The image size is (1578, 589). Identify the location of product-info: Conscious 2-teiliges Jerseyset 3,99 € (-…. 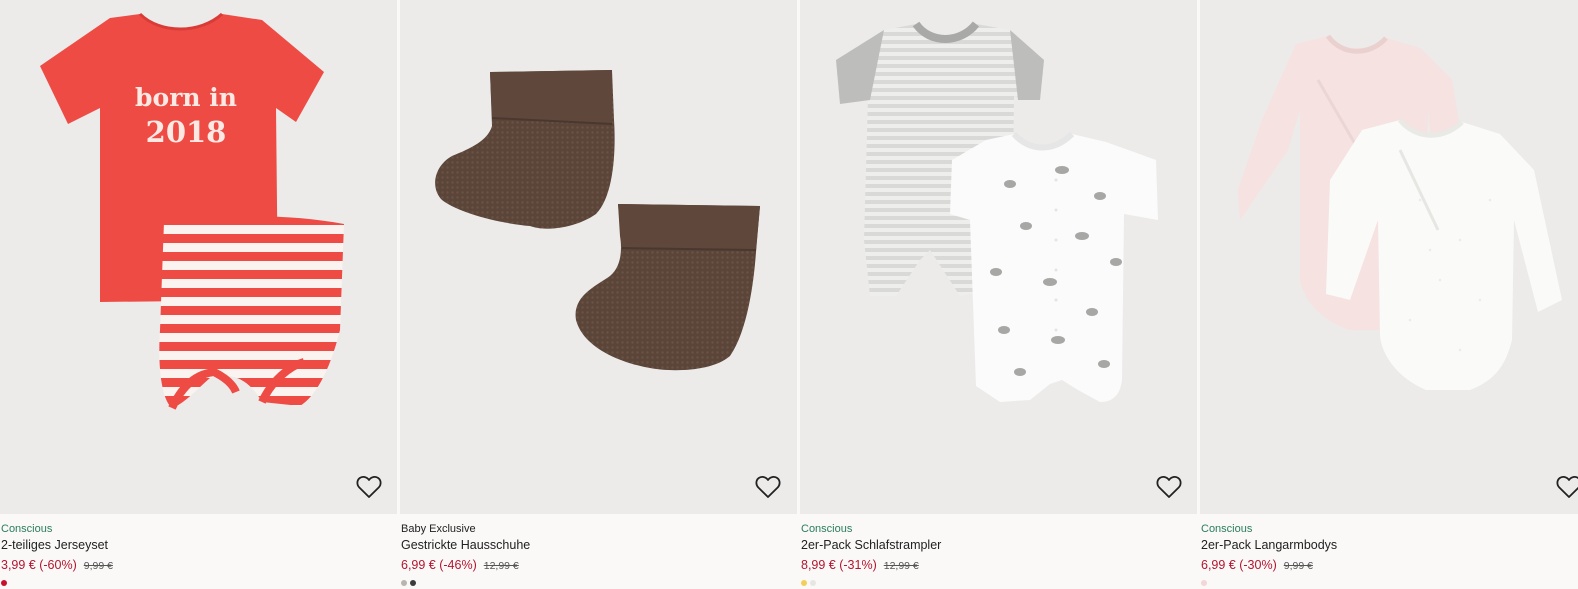
(198, 551).